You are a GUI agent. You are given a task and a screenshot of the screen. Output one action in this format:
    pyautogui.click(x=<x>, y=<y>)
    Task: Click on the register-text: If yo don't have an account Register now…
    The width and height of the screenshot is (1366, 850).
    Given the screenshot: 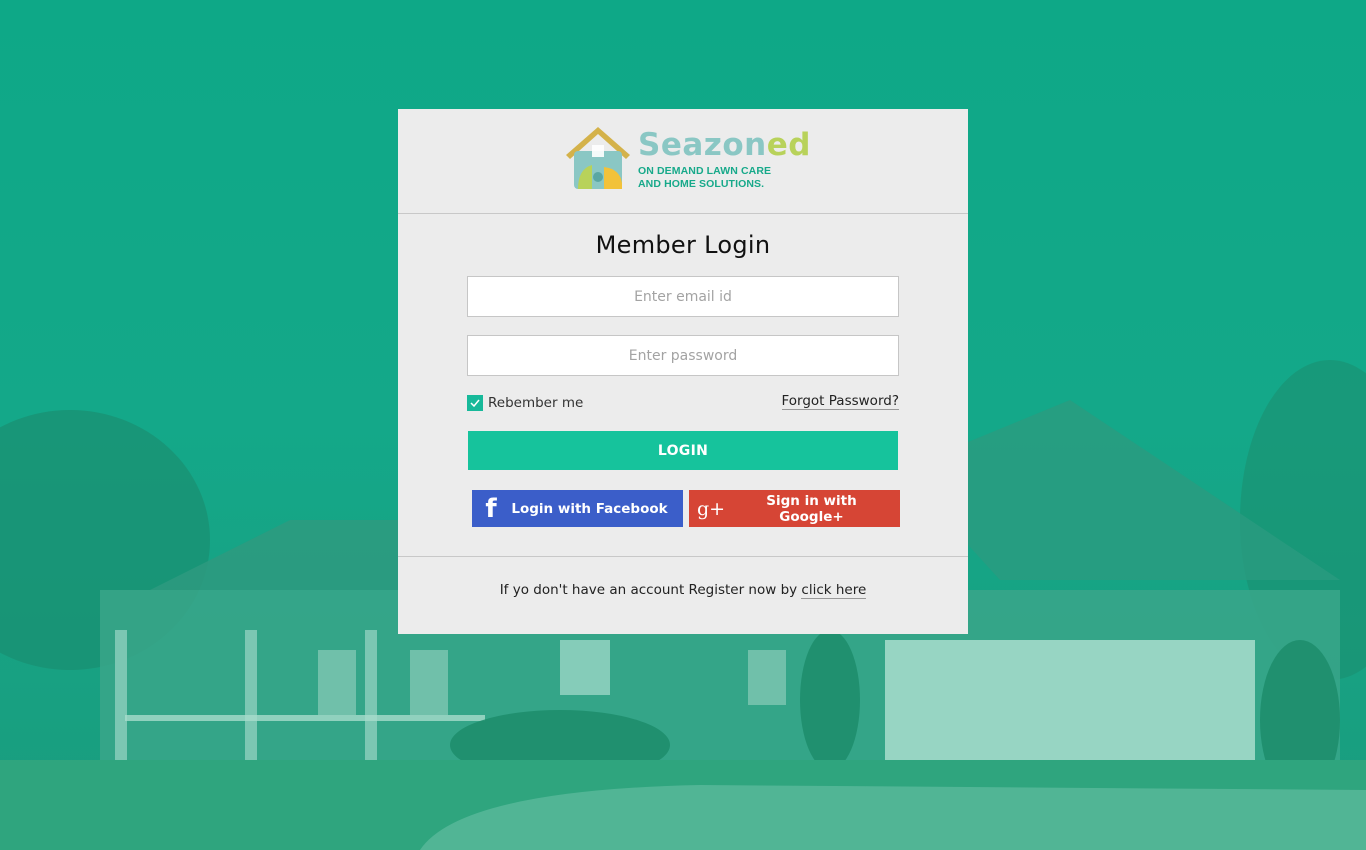 What is the action you would take?
    pyautogui.click(x=650, y=590)
    